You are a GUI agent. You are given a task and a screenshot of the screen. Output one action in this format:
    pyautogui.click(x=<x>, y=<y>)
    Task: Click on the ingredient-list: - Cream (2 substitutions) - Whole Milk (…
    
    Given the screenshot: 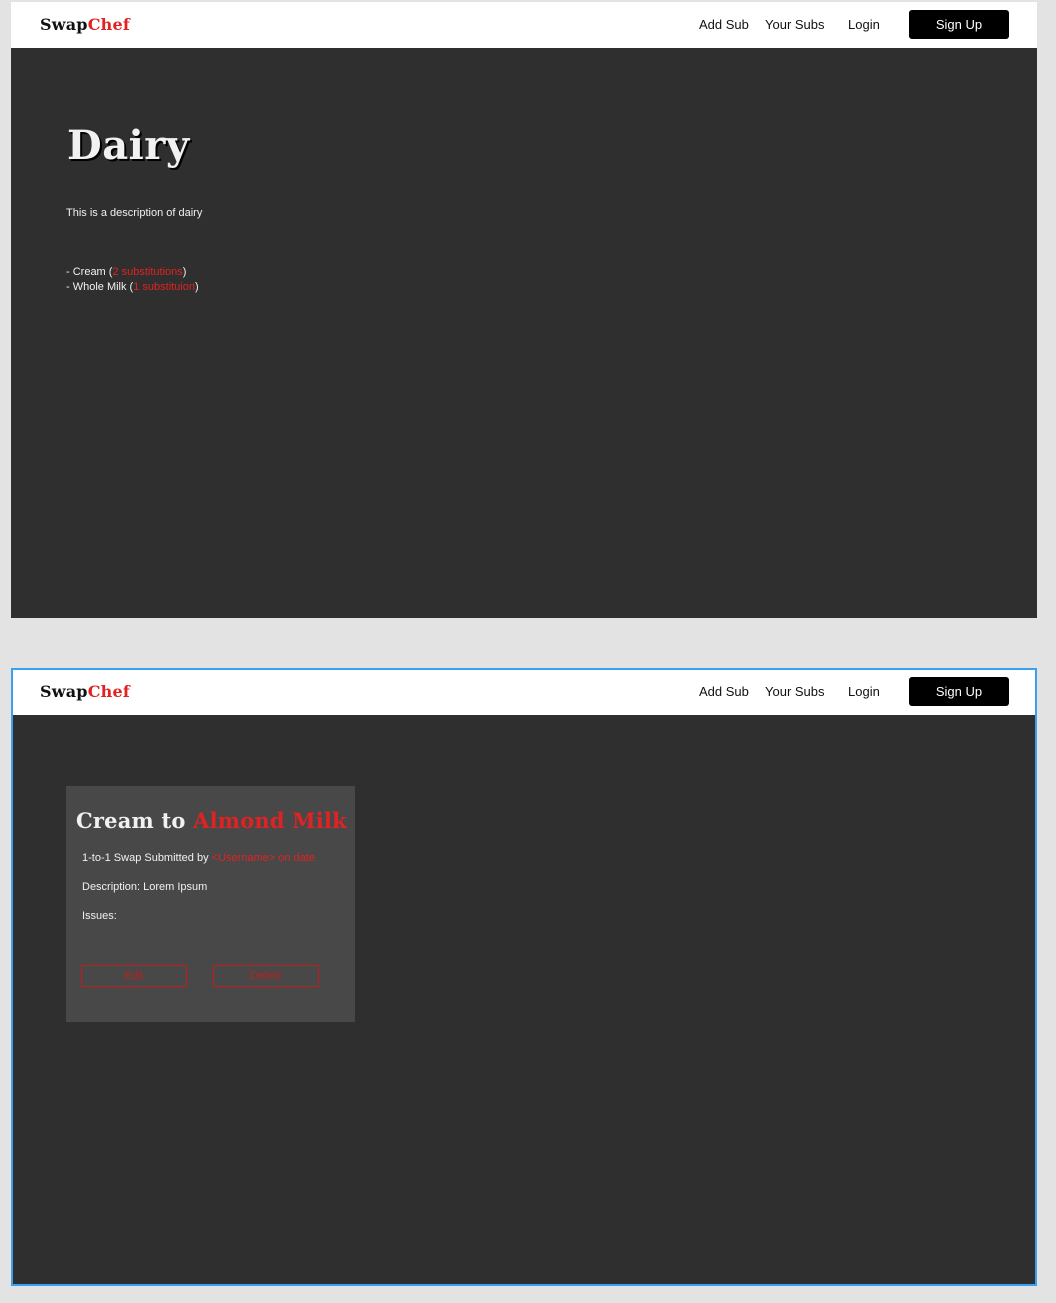 What is the action you would take?
    pyautogui.click(x=132, y=280)
    